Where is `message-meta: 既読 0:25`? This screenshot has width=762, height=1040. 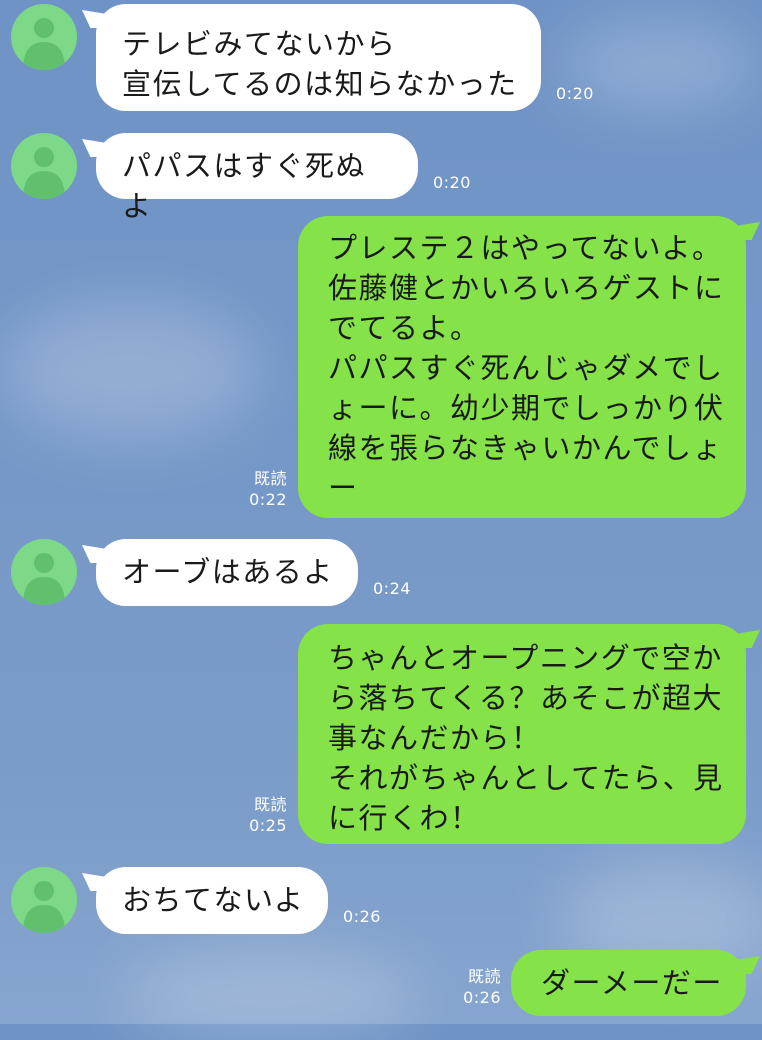
message-meta: 既読 0:25 is located at coordinates (268, 815).